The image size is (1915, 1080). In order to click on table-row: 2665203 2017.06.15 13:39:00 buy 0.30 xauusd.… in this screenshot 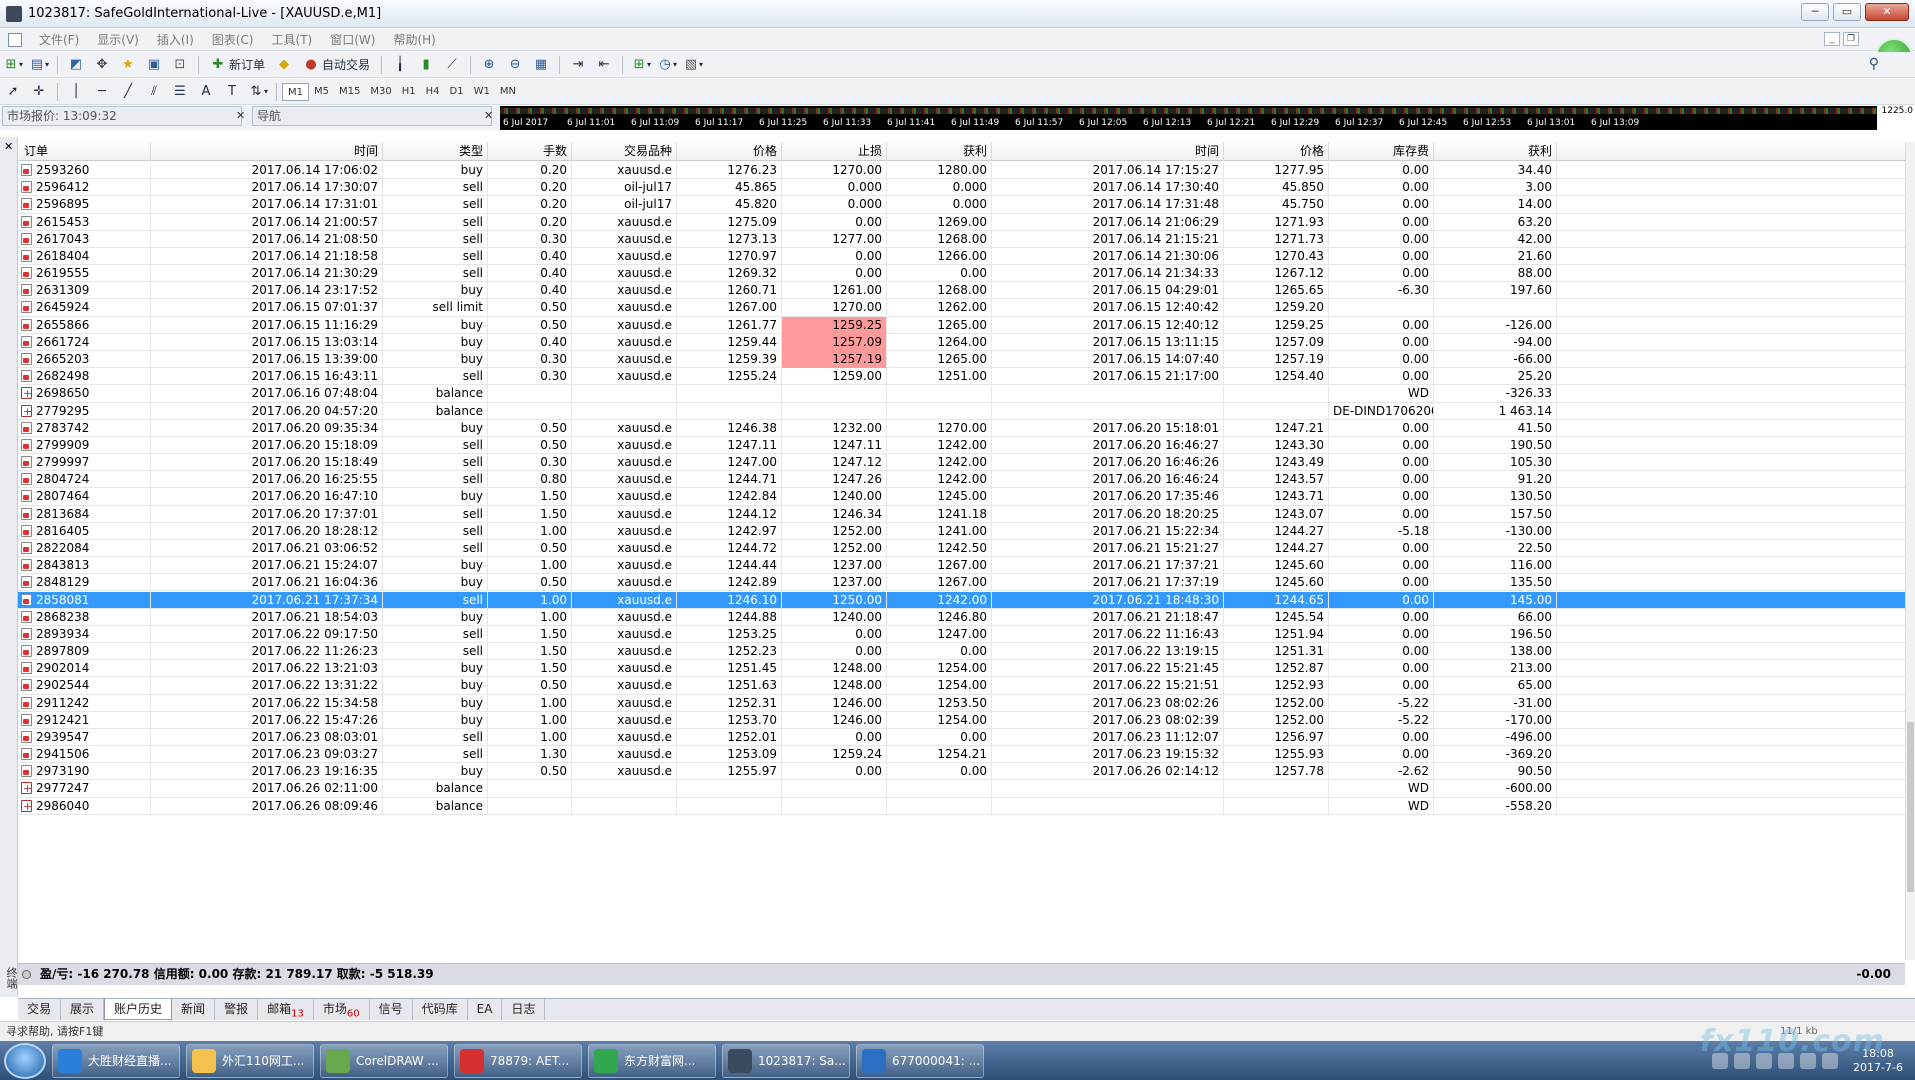, I will do `click(961, 359)`.